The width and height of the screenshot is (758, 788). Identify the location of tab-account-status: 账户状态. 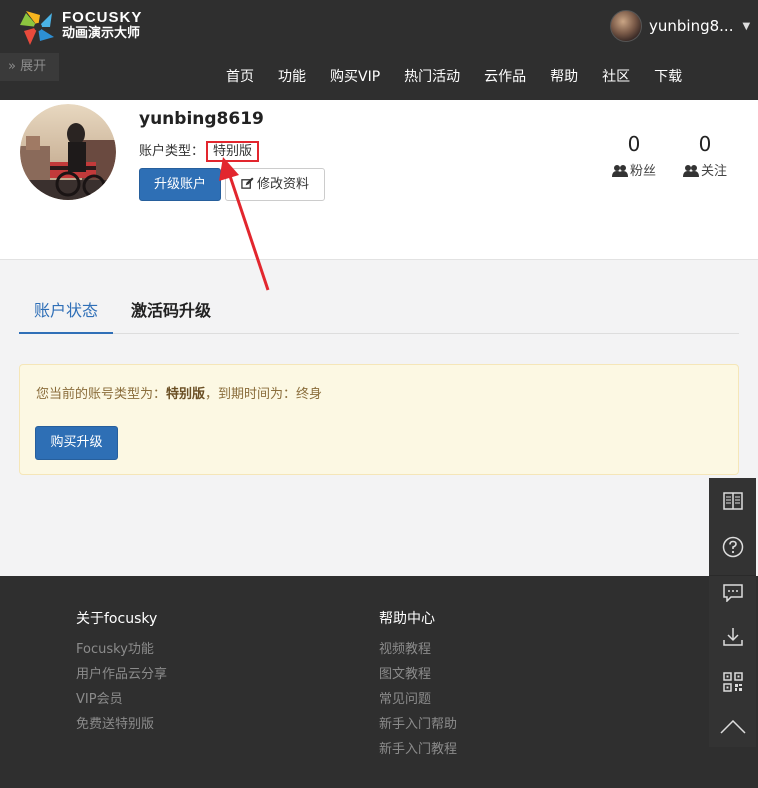
(66, 312).